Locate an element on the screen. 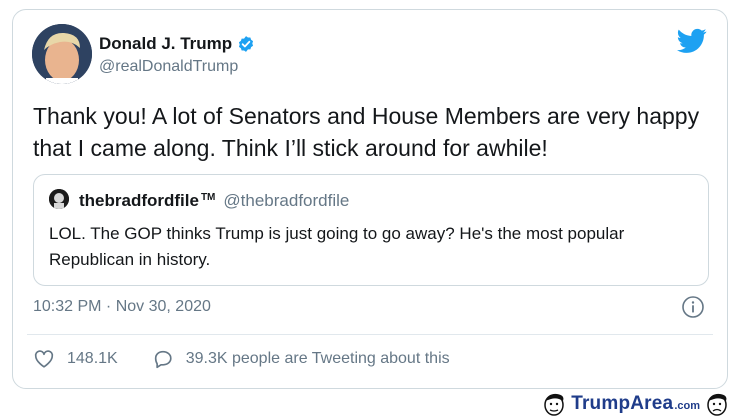 Image resolution: width=740 pixels, height=420 pixels. watermark-suffix: .com is located at coordinates (687, 406).